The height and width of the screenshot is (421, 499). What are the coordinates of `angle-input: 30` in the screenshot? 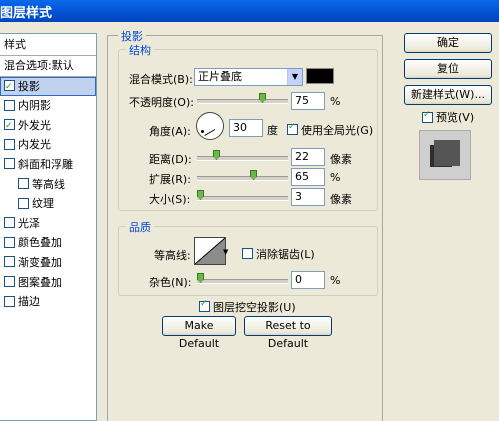 It's located at (246, 128).